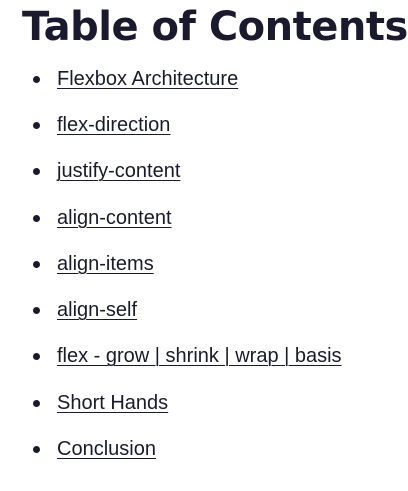 The image size is (408, 491). What do you see at coordinates (97, 310) in the screenshot?
I see `toc-link-align-self: align-self` at bounding box center [97, 310].